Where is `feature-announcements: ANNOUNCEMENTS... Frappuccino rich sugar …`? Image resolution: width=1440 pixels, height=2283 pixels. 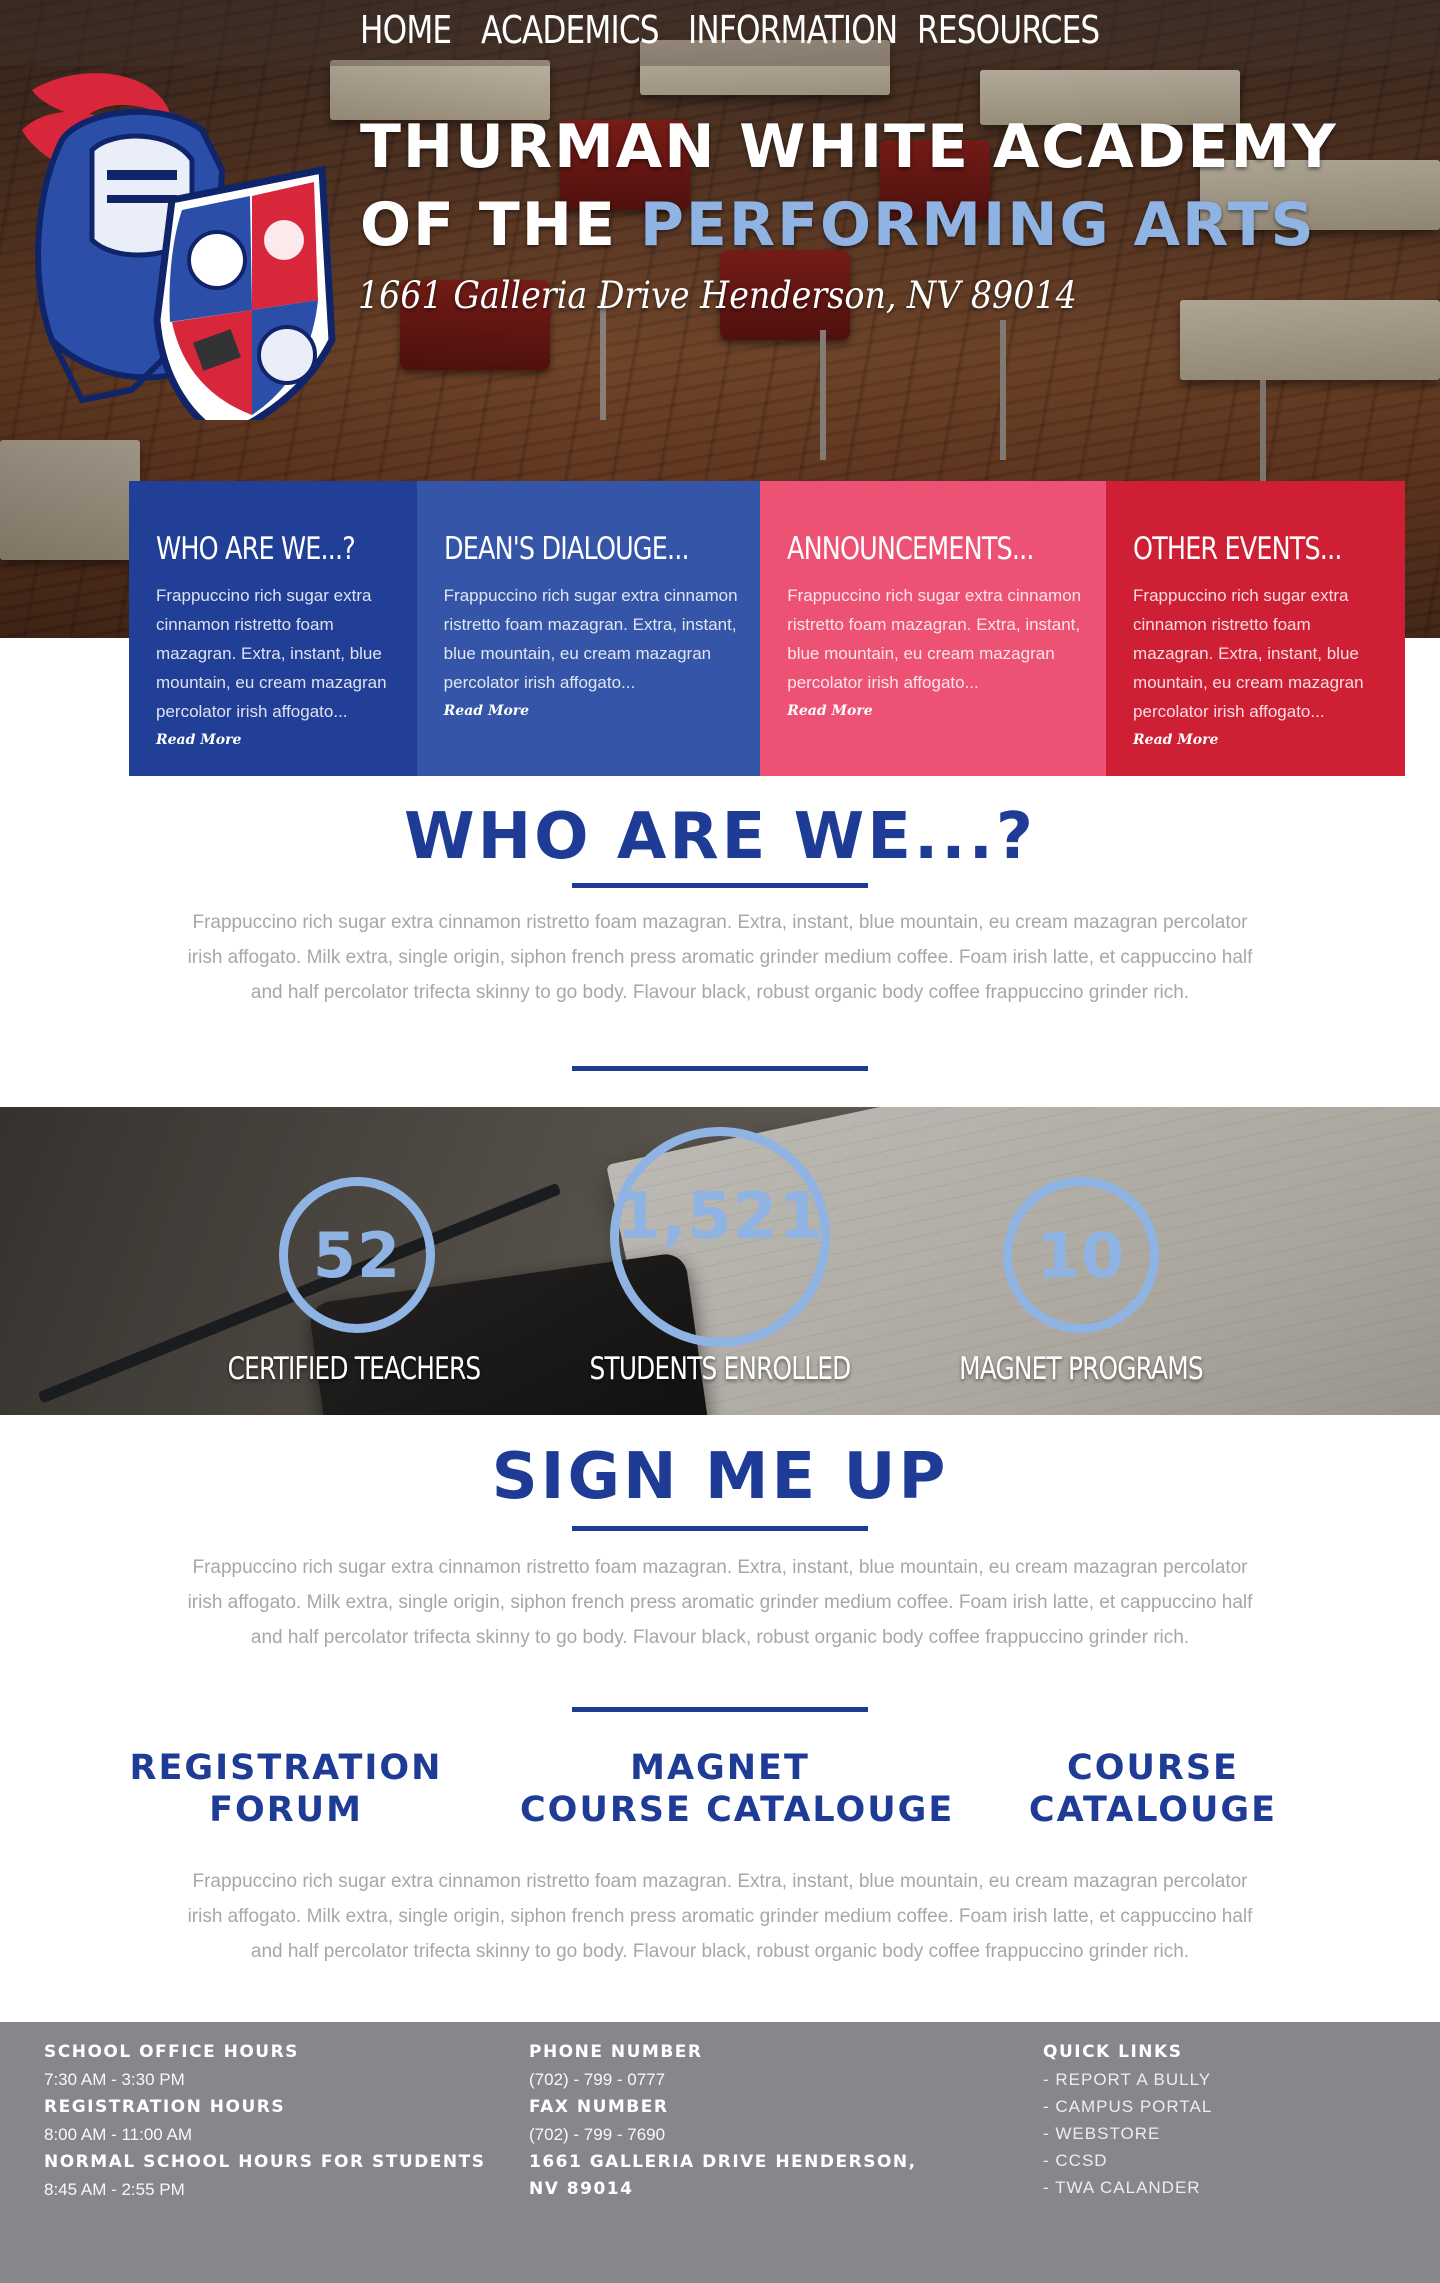 feature-announcements: ANNOUNCEMENTS... Frappuccino rich sugar … is located at coordinates (933, 628).